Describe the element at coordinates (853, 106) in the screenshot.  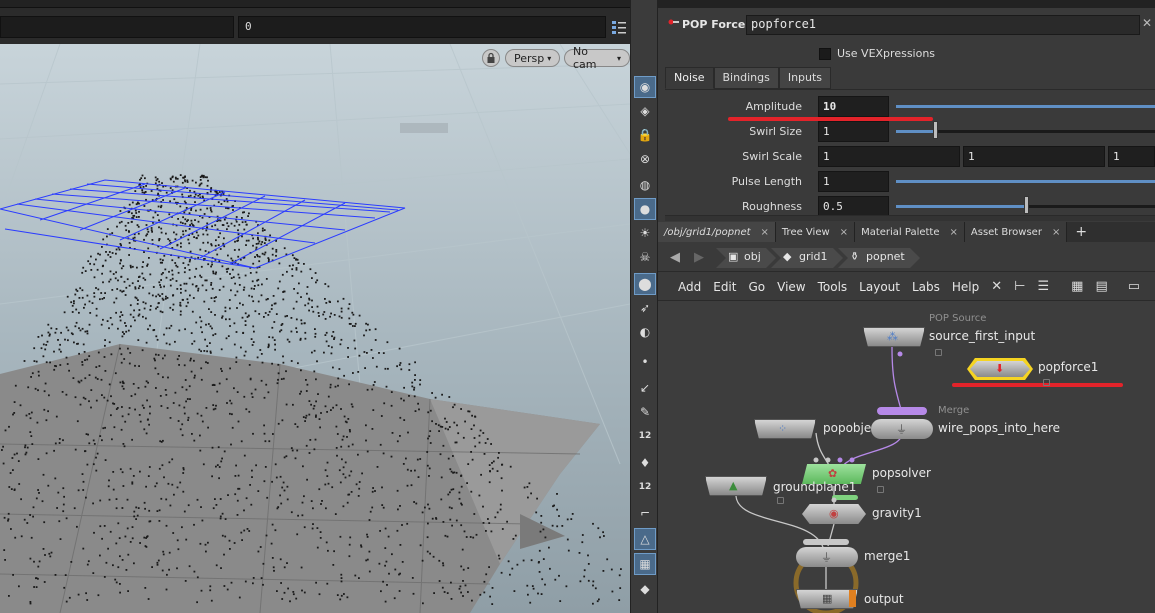
I see `amplitude-field: 10` at that location.